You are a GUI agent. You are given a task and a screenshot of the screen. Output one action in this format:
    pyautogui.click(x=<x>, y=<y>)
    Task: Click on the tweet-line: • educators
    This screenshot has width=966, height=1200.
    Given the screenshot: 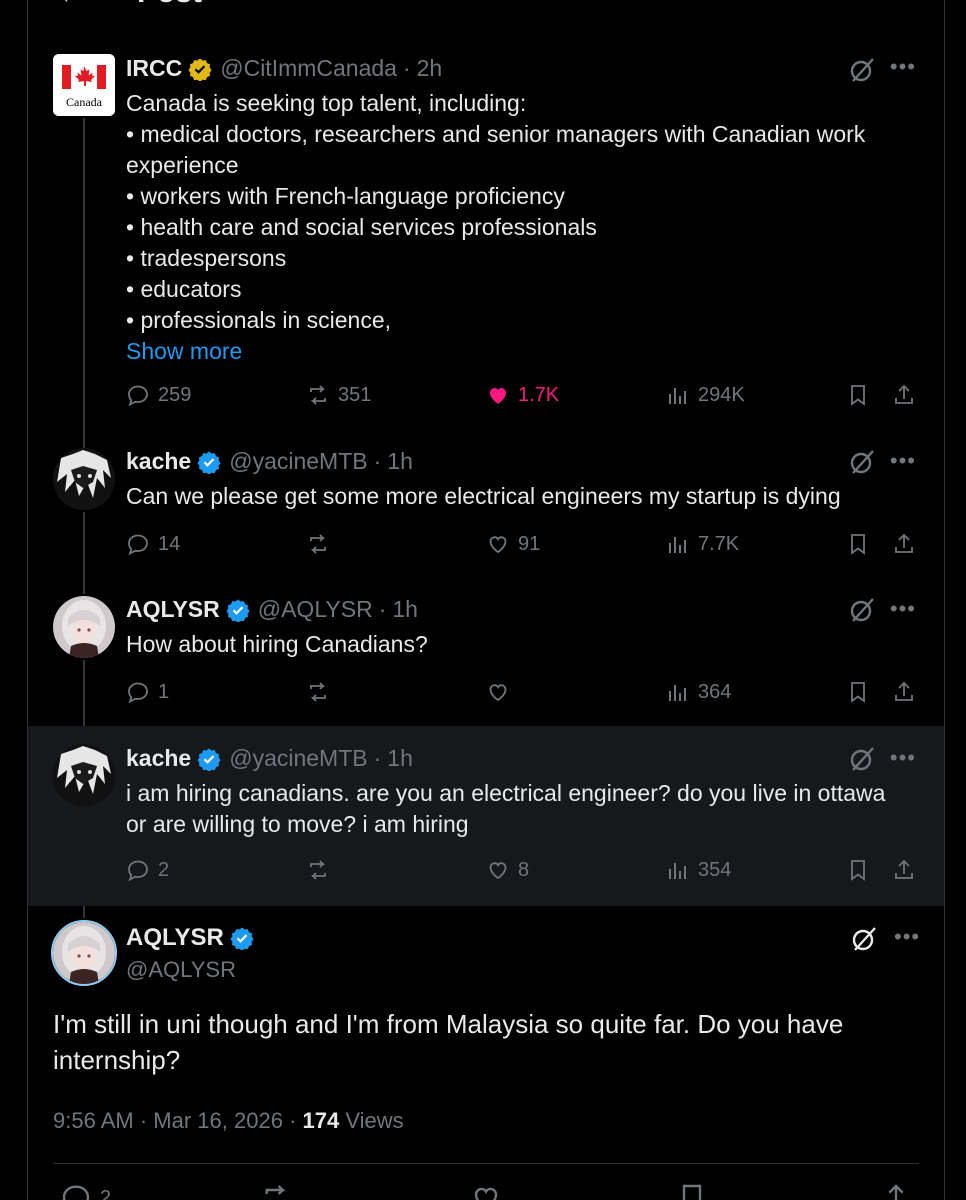 What is the action you would take?
    pyautogui.click(x=184, y=289)
    